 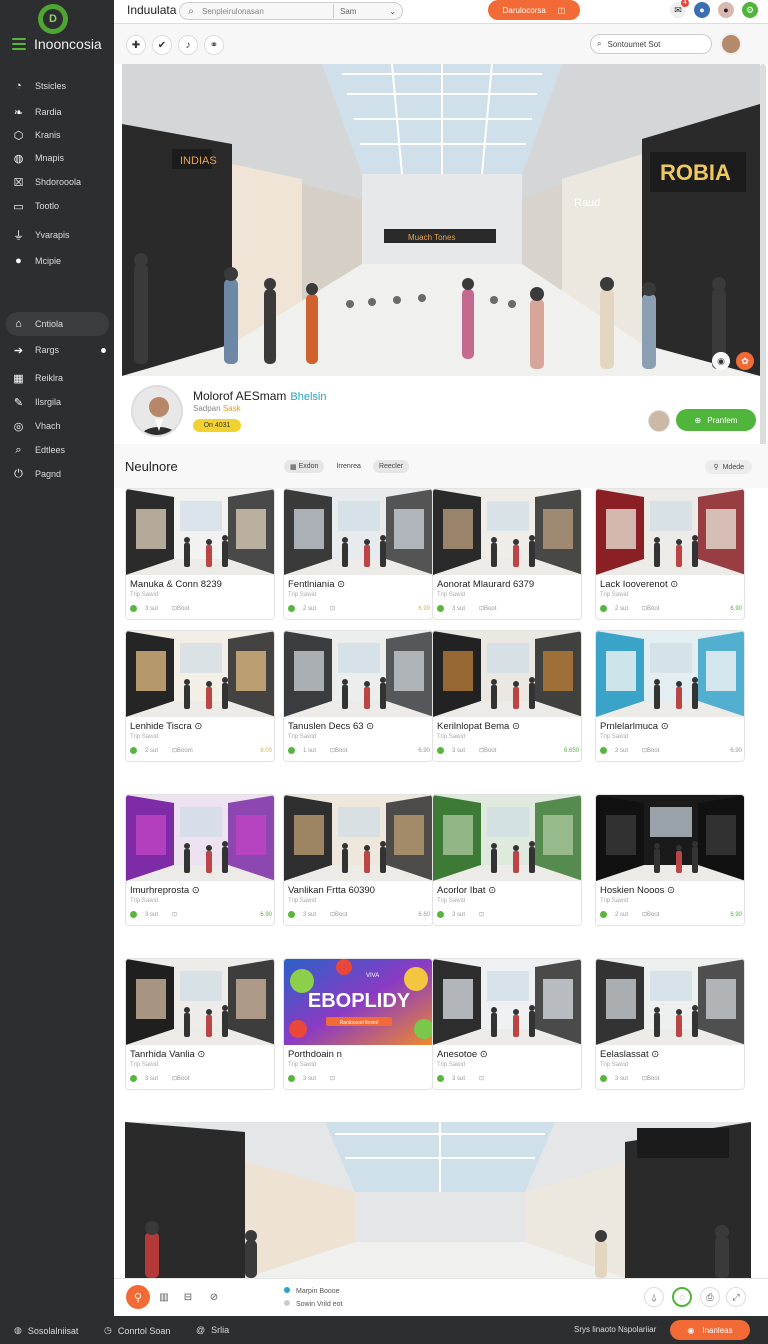 I want to click on location-icon: ⚲, so click(x=138, y=1297).